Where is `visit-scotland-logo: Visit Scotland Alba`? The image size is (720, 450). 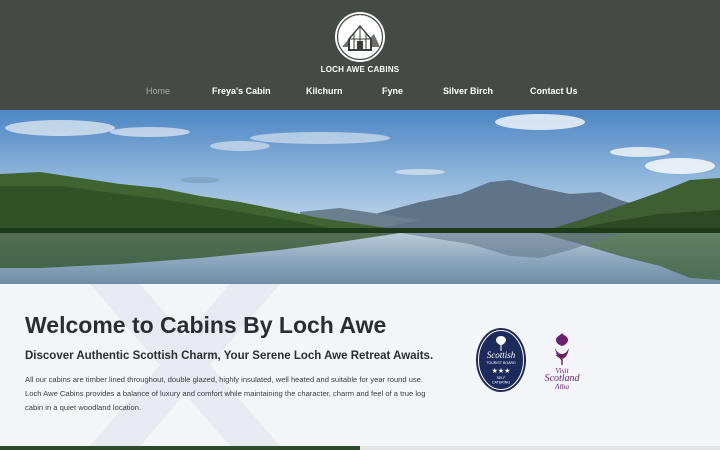 visit-scotland-logo: Visit Scotland Alba is located at coordinates (562, 360).